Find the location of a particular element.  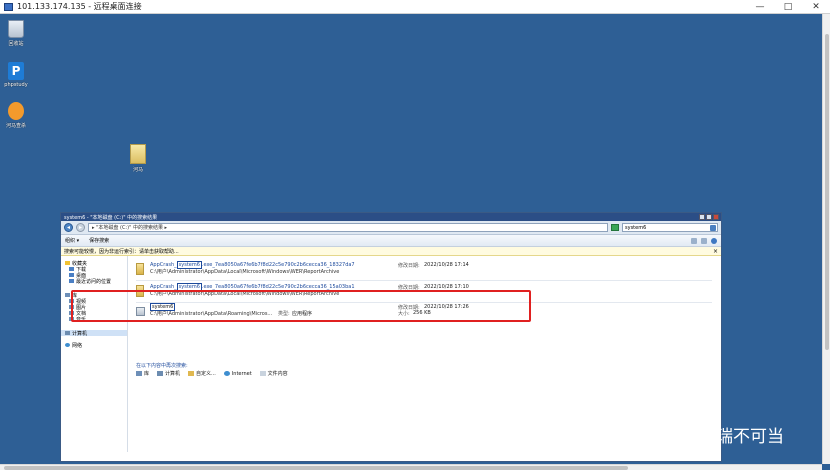

clear-search-icon is located at coordinates (713, 228).